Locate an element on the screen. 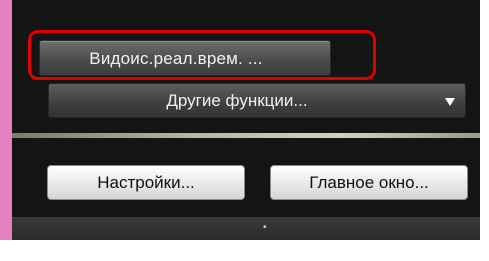 This screenshot has width=489, height=261. left-accent-border is located at coordinates (6, 120).